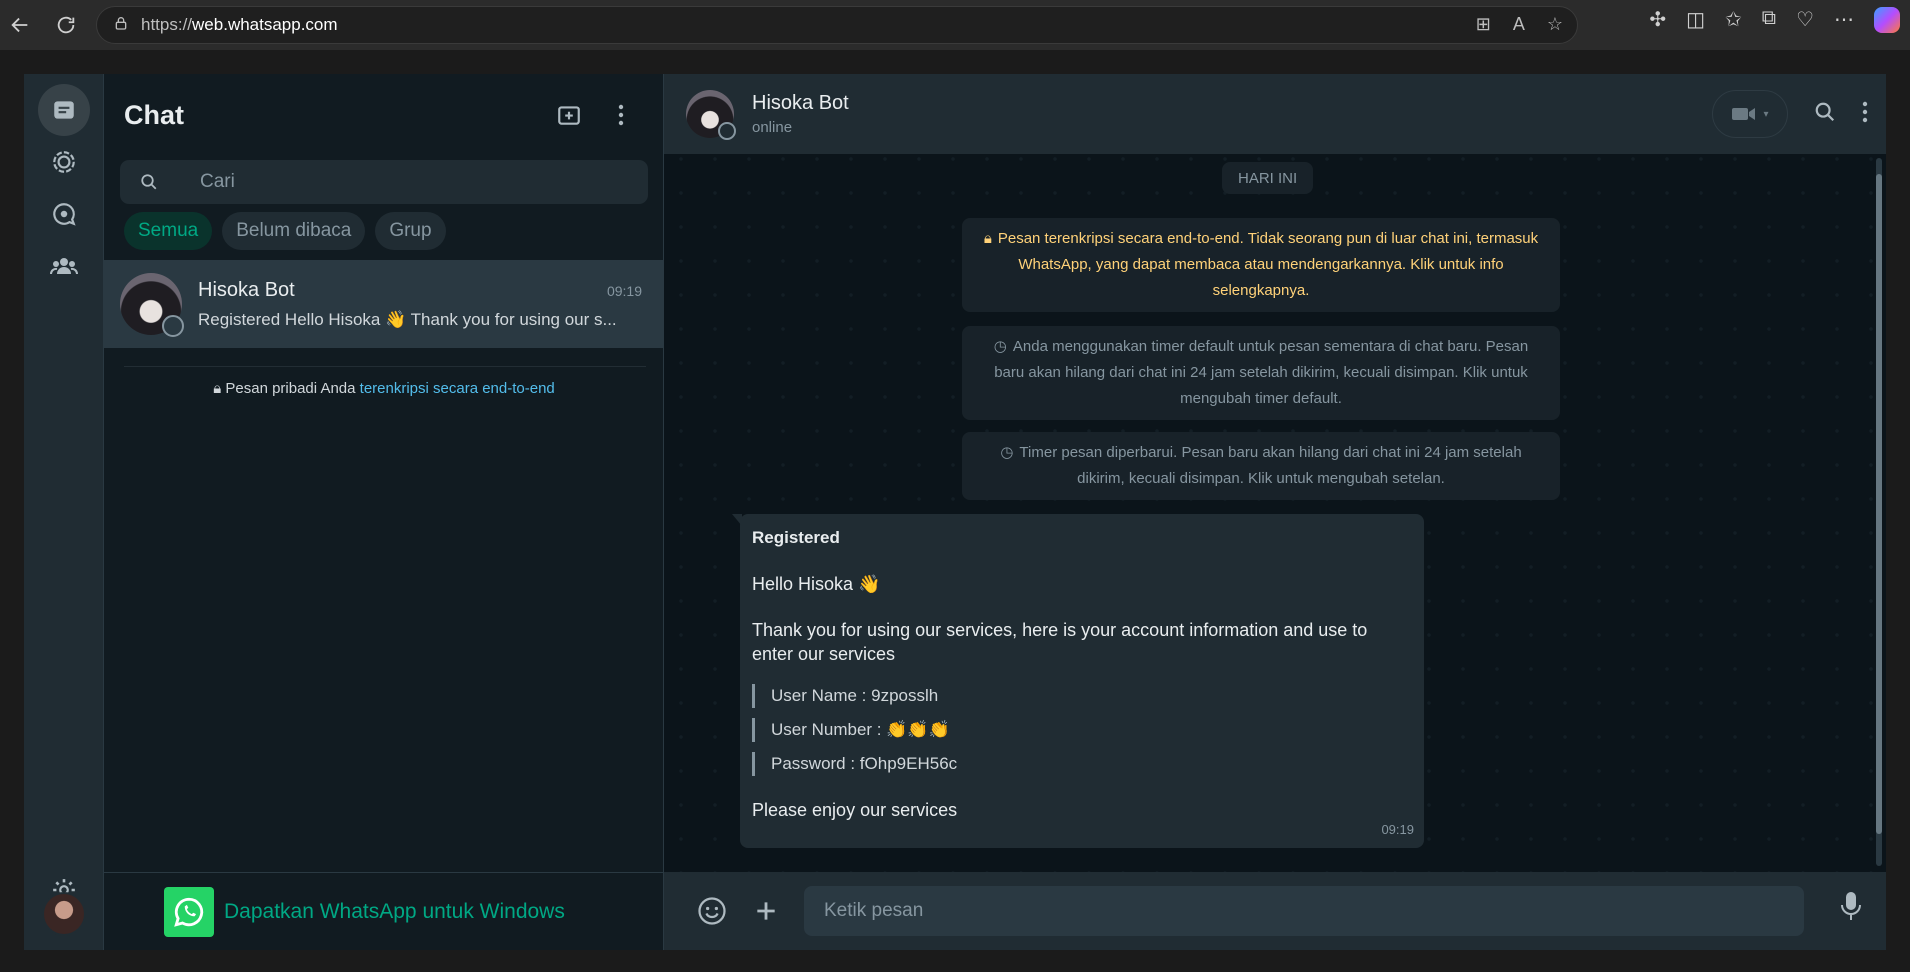 This screenshot has width=1910, height=972. I want to click on message-composer, so click(1275, 911).